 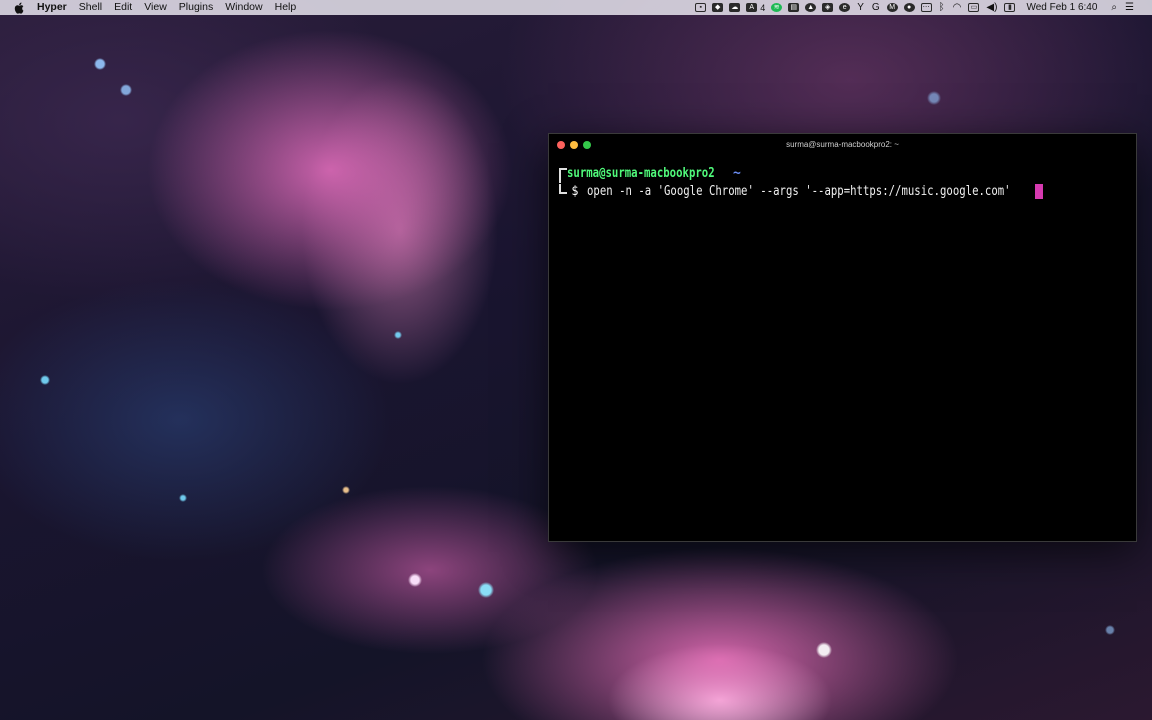 I want to click on camera-icon: ▪, so click(x=701, y=7).